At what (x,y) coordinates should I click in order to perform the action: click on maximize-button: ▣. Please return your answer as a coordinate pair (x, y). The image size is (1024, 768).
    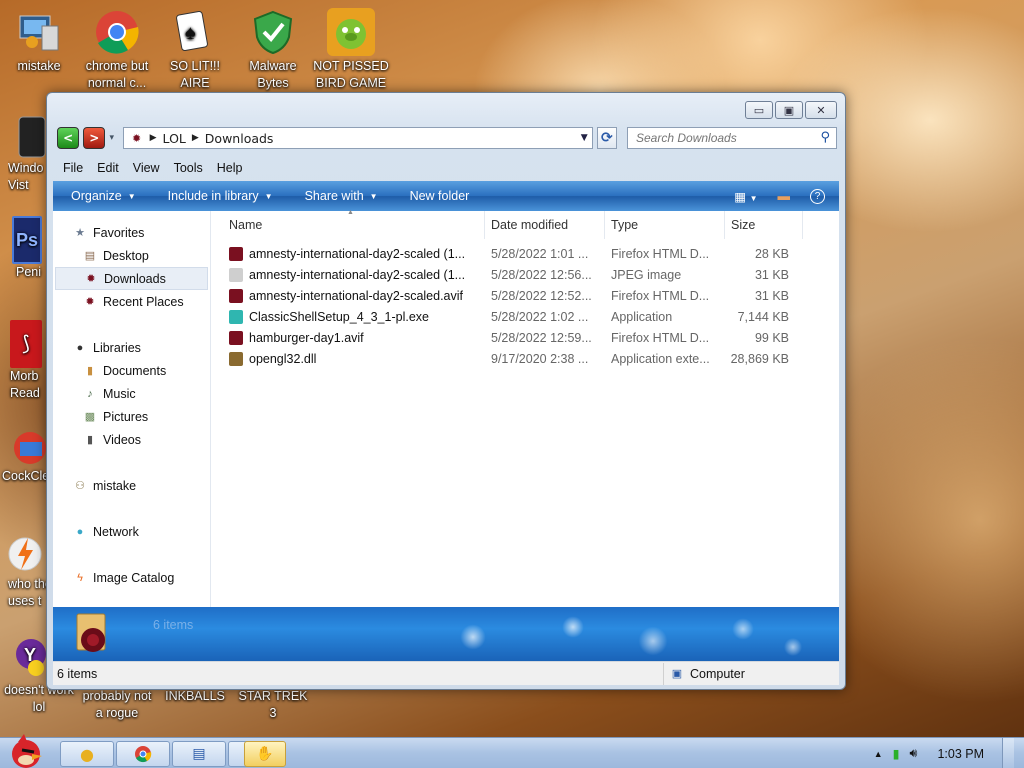
    Looking at the image, I should click on (789, 110).